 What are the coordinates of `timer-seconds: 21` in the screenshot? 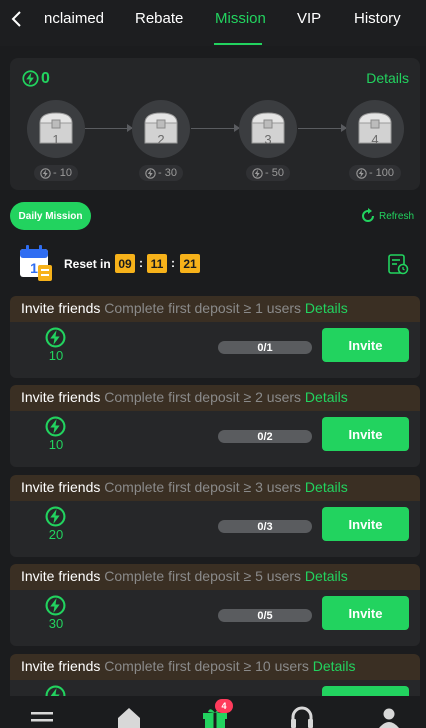 It's located at (190, 263).